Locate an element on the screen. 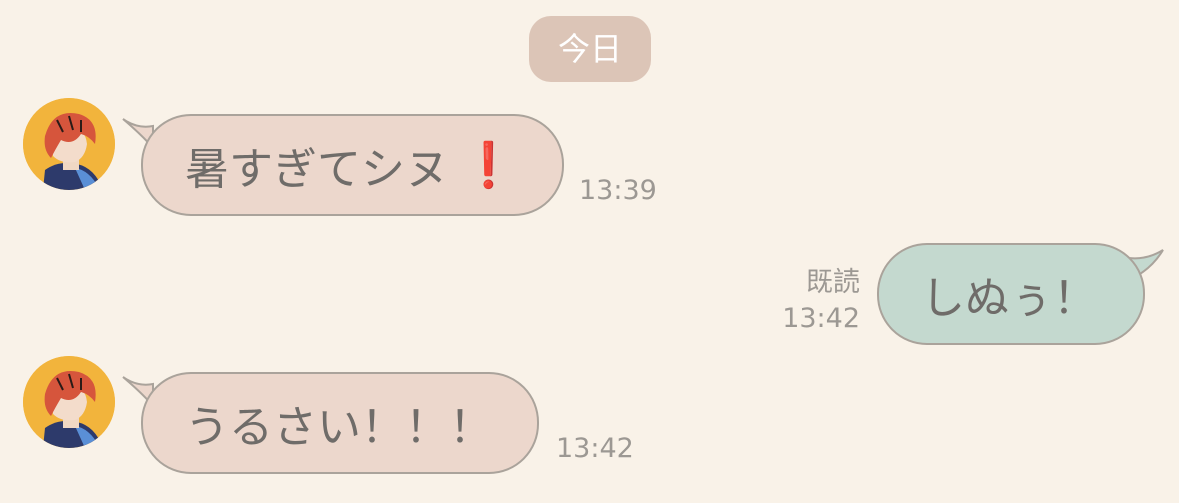 Image resolution: width=1179 pixels, height=503 pixels. date-separator: 今日 is located at coordinates (590, 49).